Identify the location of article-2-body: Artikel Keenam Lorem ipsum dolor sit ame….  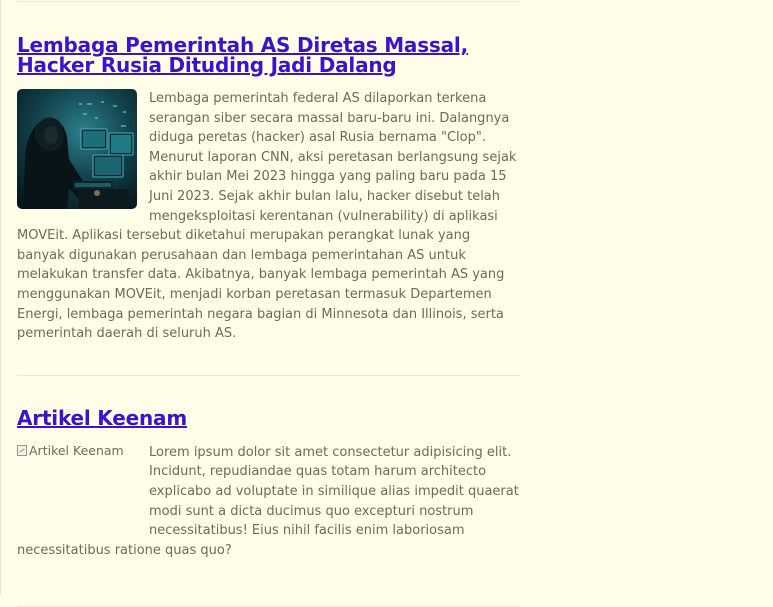
(268, 502).